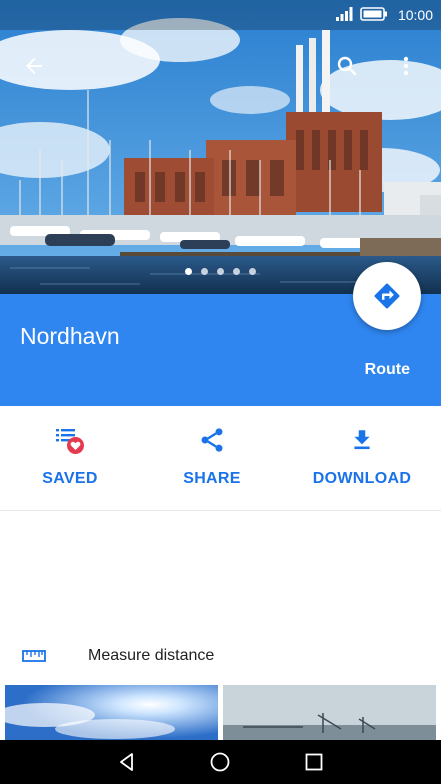 This screenshot has width=441, height=784. What do you see at coordinates (415, 15) in the screenshot?
I see `status-time: 10:00` at bounding box center [415, 15].